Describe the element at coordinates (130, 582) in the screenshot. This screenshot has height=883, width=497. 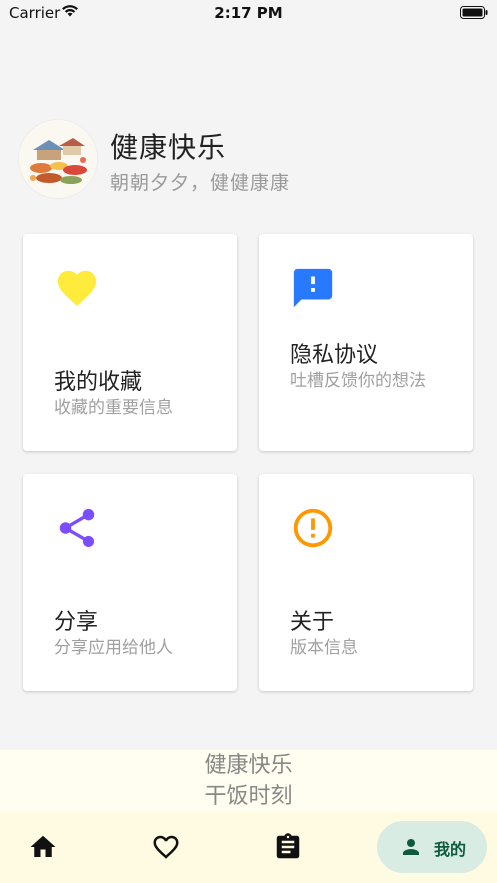
I see `card-share: 分享 分享应用给他人` at that location.